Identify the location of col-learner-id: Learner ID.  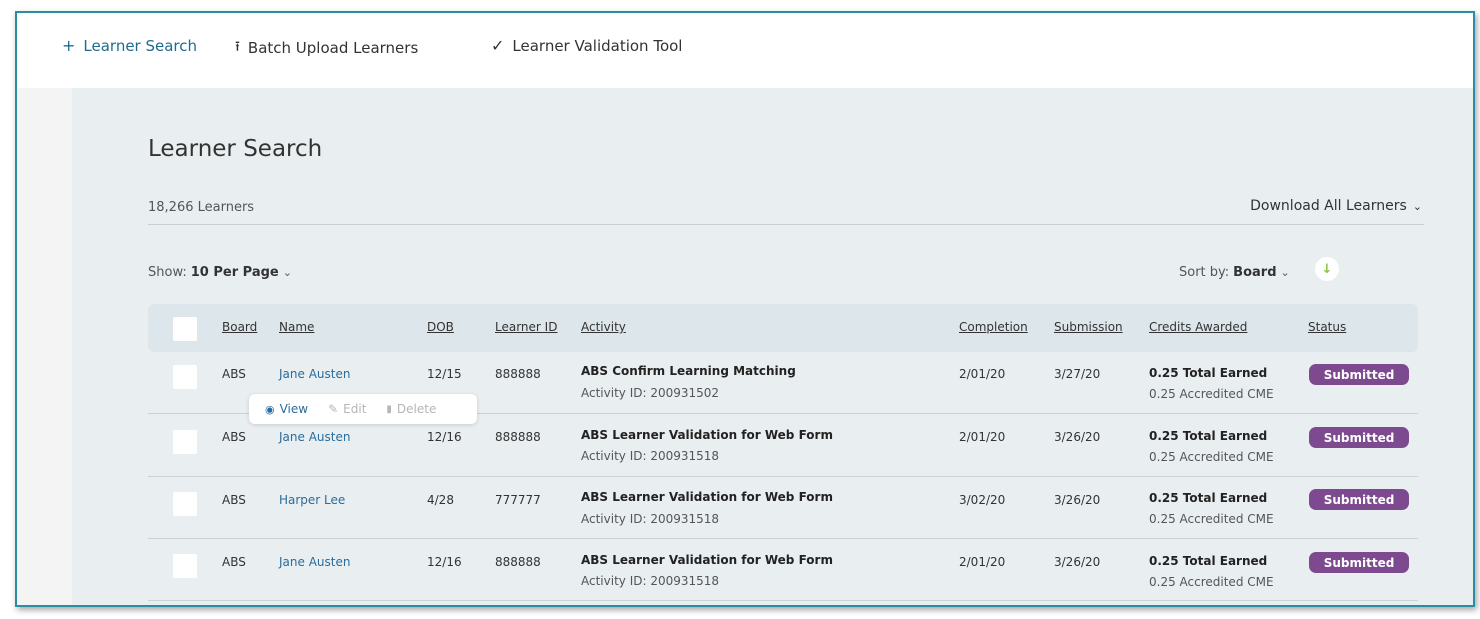
(526, 327).